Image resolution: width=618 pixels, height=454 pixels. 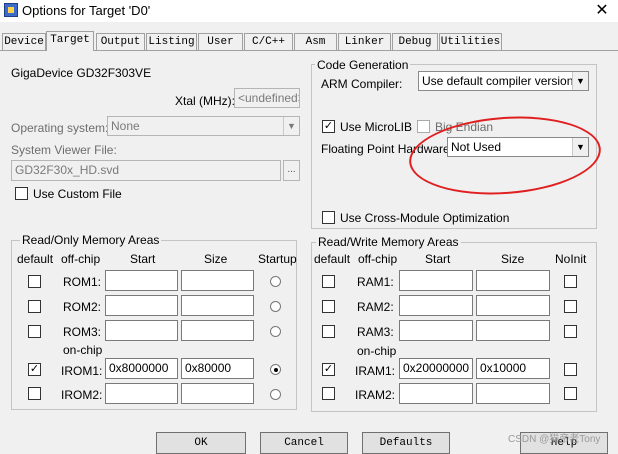 What do you see at coordinates (275, 306) in the screenshot?
I see `rom2-startup-radio` at bounding box center [275, 306].